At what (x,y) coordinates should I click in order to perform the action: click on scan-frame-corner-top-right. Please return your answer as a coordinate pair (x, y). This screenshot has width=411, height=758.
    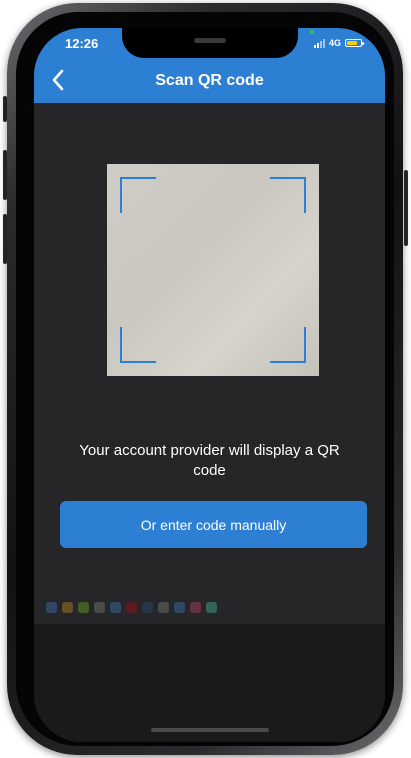
    Looking at the image, I should click on (288, 195).